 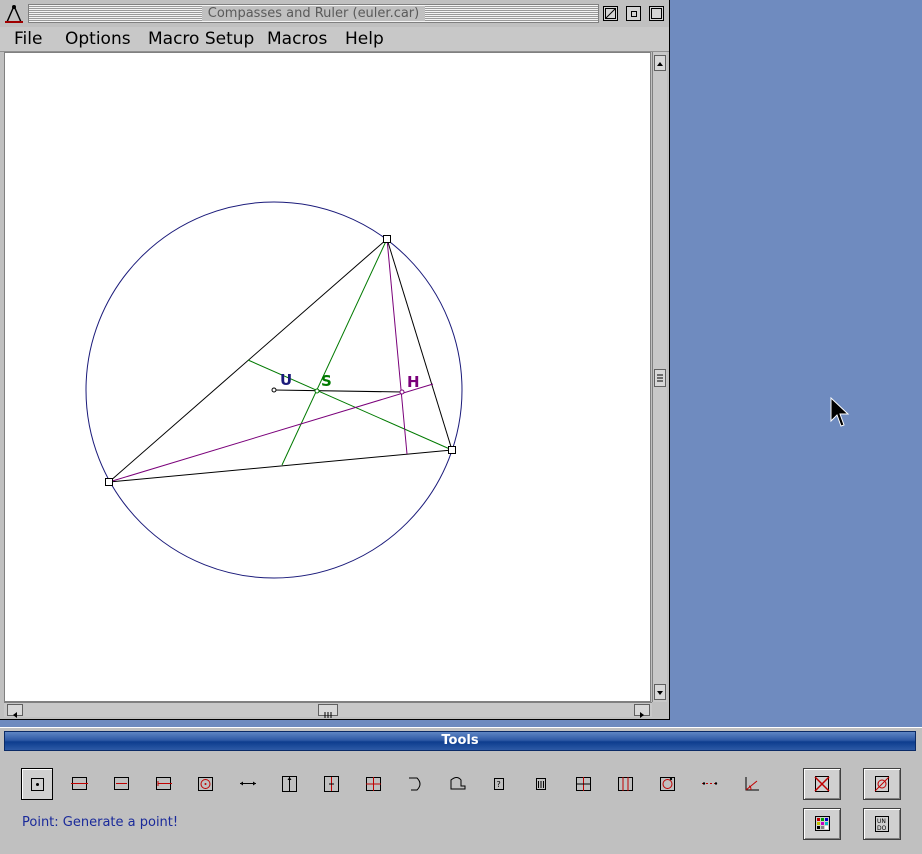 I want to click on delete-tool-icon, so click(x=541, y=784).